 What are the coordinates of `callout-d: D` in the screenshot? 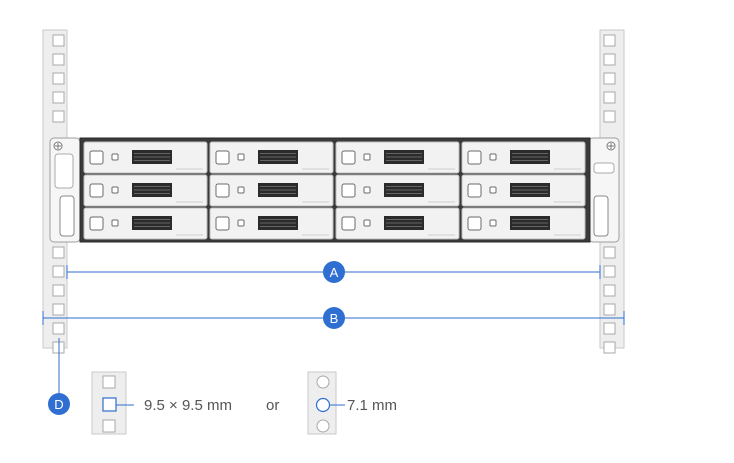 It's located at (59, 376).